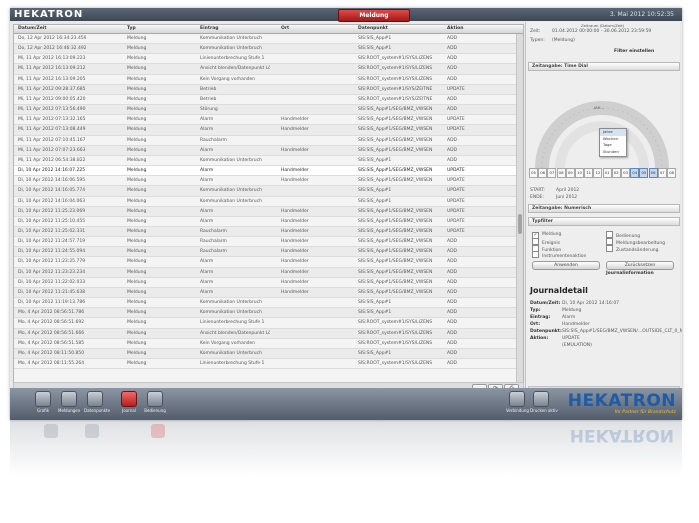 The height and width of the screenshot is (523, 699). I want to click on status-printer: Drucken aktiv, so click(544, 402).